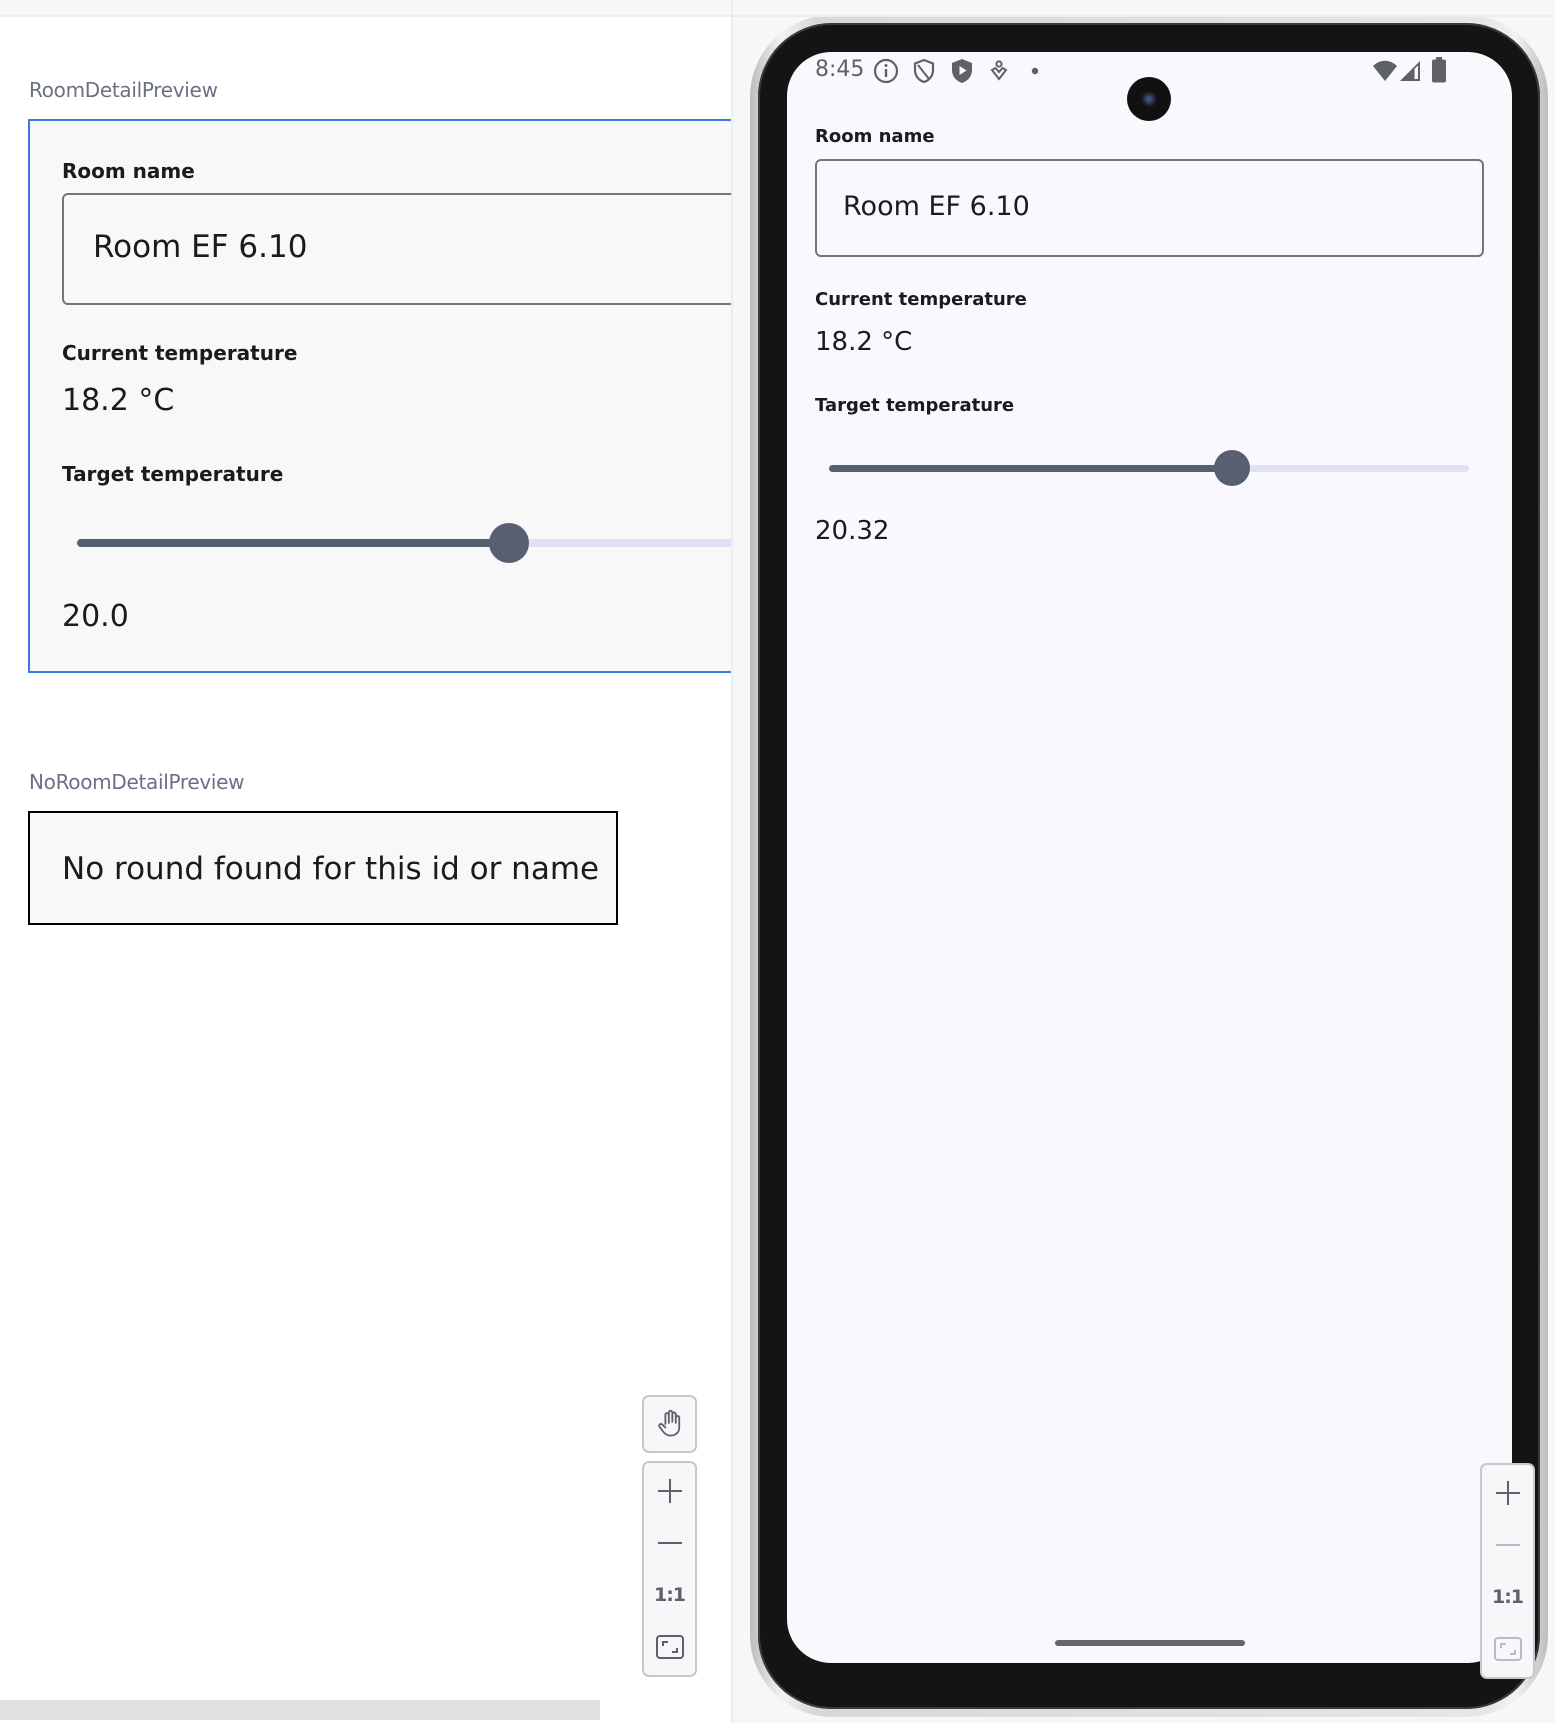 The width and height of the screenshot is (1555, 1723). Describe the element at coordinates (137, 782) in the screenshot. I see `preview-title-no-room-detail: NoRoomDetailPreview` at that location.